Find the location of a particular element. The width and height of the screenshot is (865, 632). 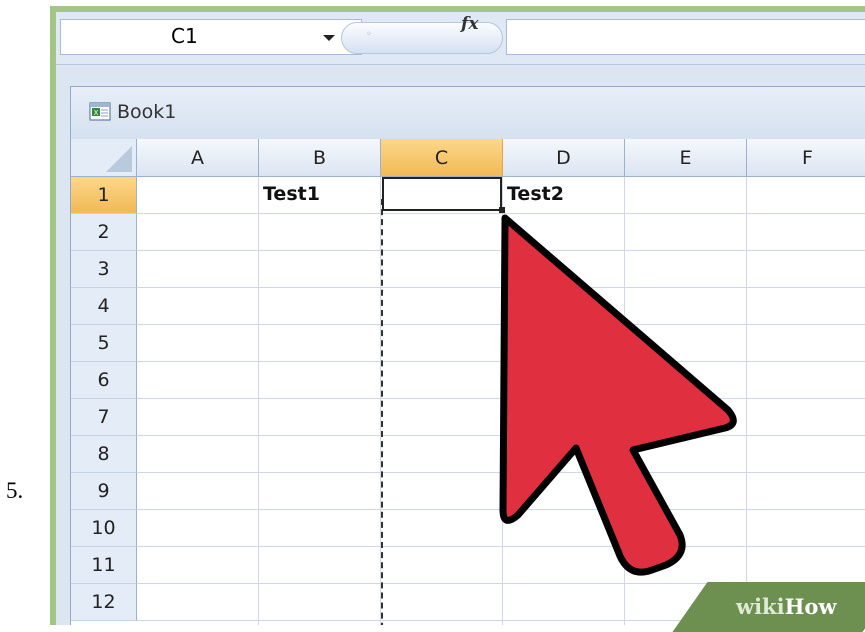

formula-pill: ◦ is located at coordinates (422, 38).